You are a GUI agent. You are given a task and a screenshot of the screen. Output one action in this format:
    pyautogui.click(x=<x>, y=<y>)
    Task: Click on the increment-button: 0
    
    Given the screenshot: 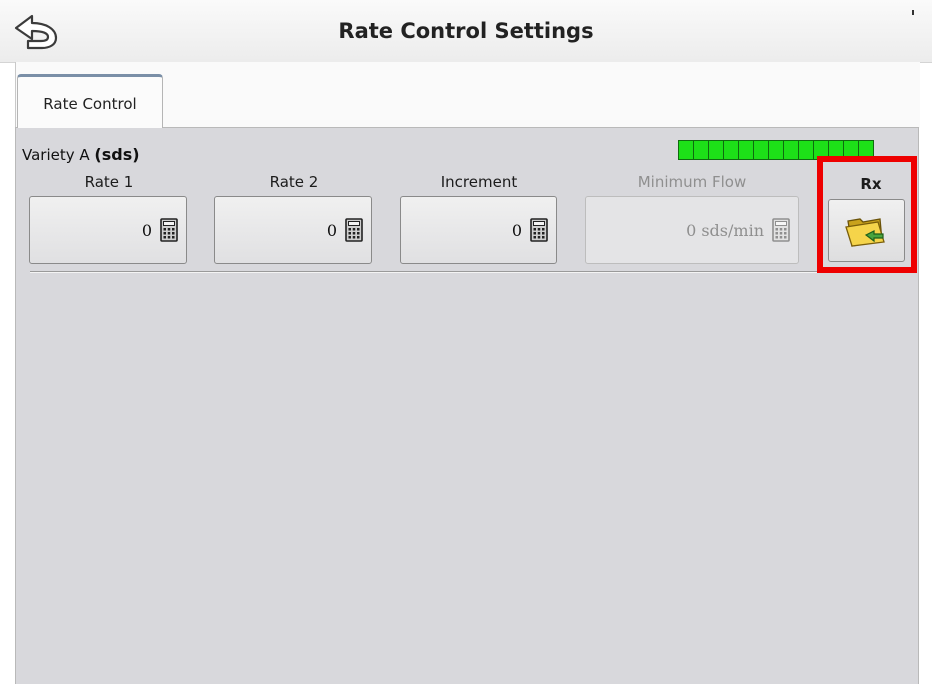 What is the action you would take?
    pyautogui.click(x=478, y=230)
    